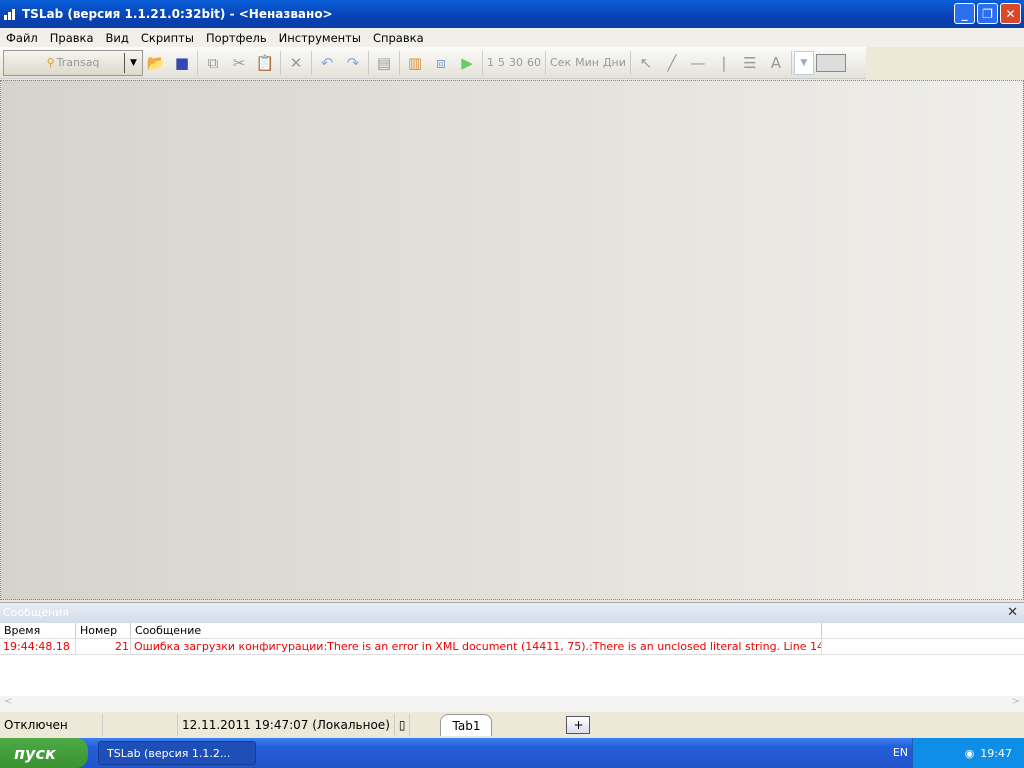  Describe the element at coordinates (38, 646) in the screenshot. I see `cell-time: 19:44:48.18` at that location.